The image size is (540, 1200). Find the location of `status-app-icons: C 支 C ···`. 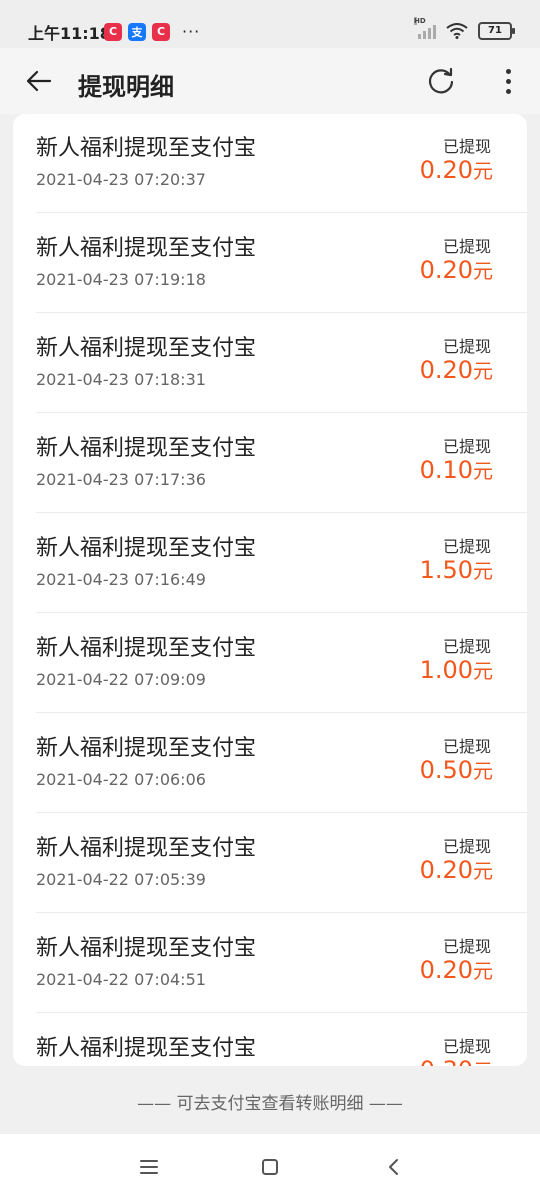

status-app-icons: C 支 C ··· is located at coordinates (152, 31).